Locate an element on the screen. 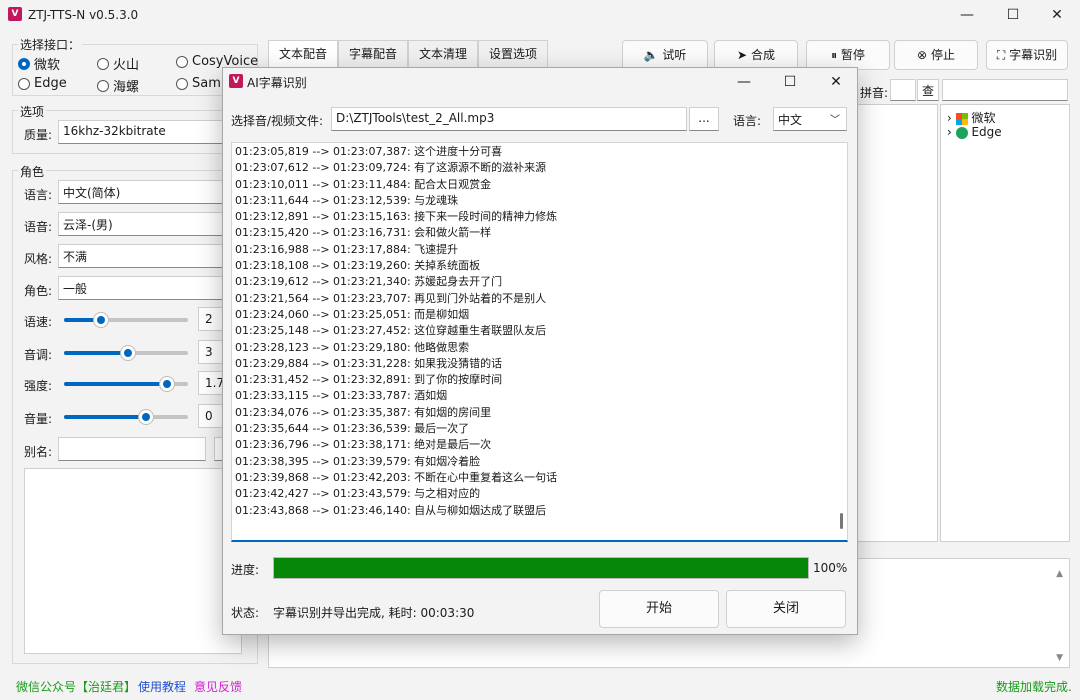  quality-select: 16khz-32kbitrate is located at coordinates (148, 132).